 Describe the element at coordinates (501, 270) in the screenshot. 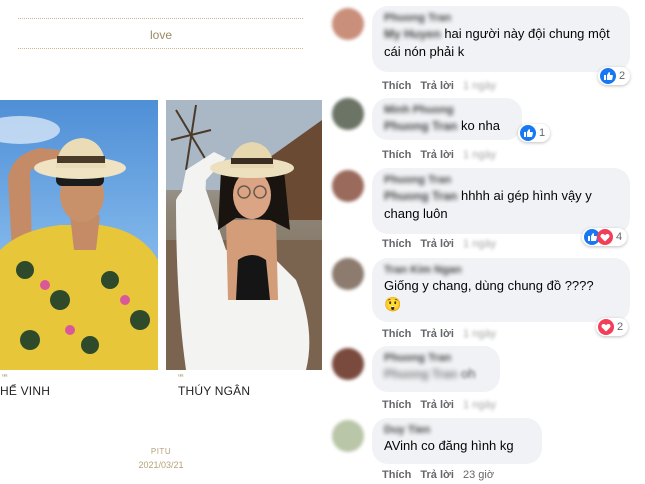

I see `comment-author: Tran Kim Ngan` at that location.